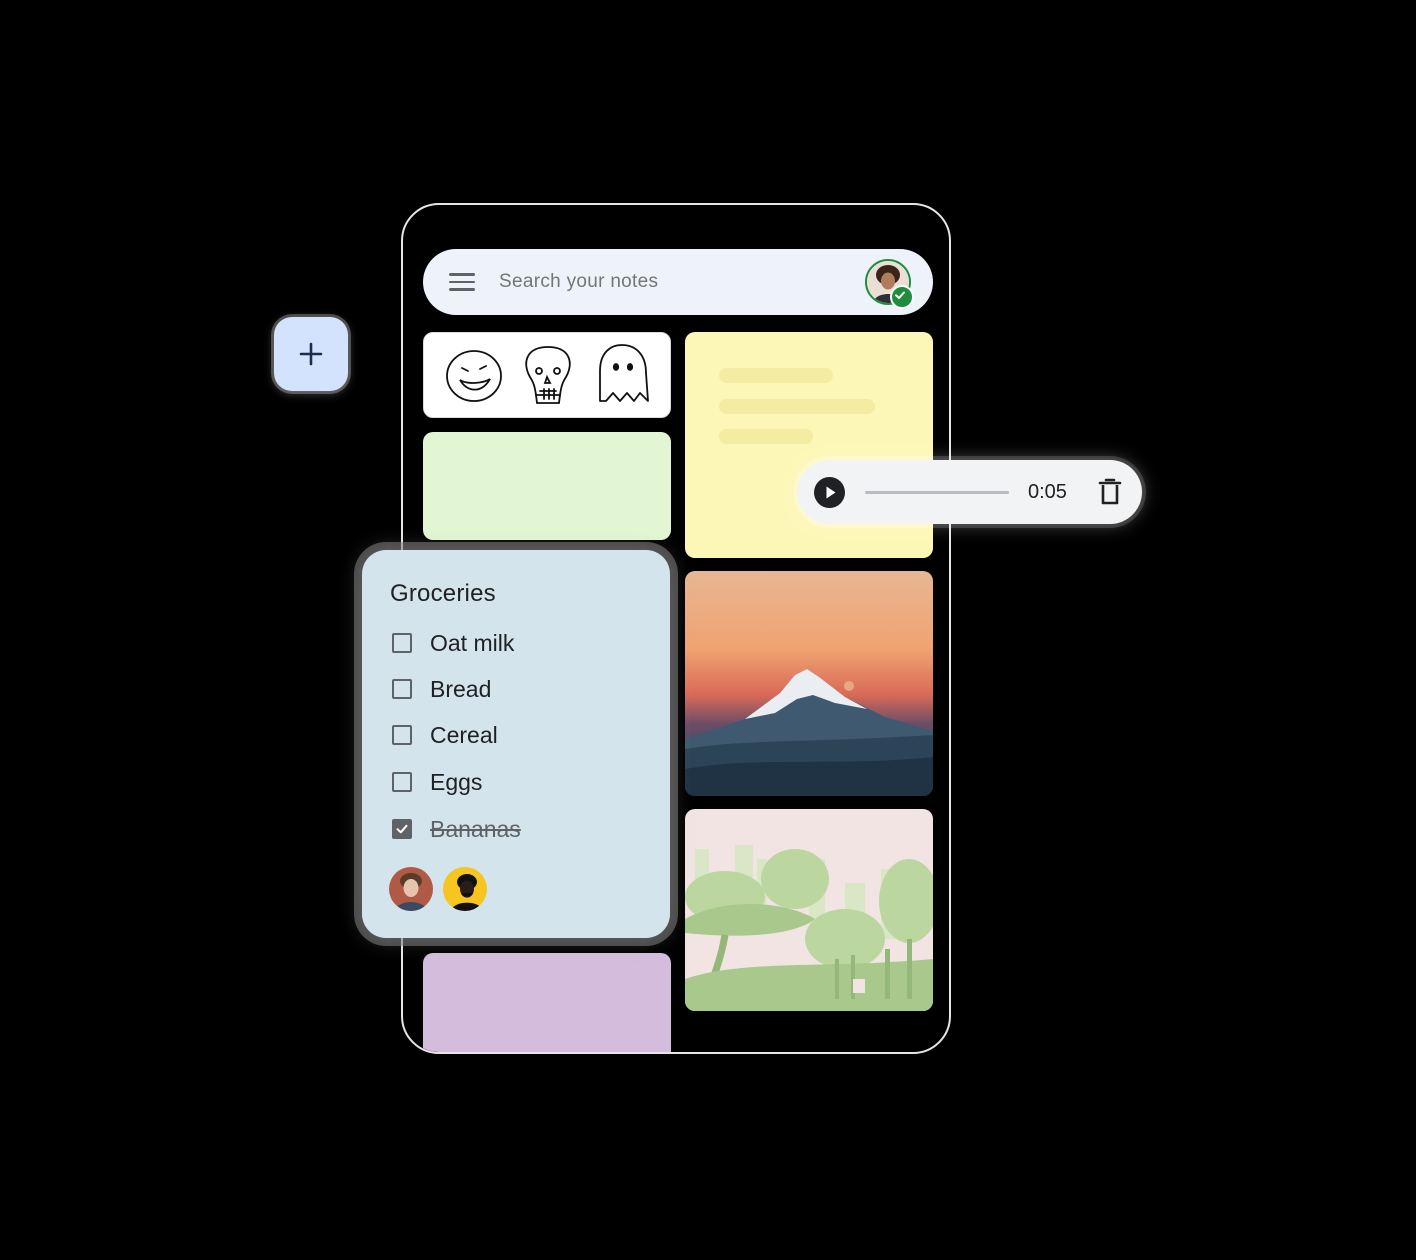 The height and width of the screenshot is (1260, 1416). Describe the element at coordinates (809, 683) in the screenshot. I see `mountain-photo-note` at that location.